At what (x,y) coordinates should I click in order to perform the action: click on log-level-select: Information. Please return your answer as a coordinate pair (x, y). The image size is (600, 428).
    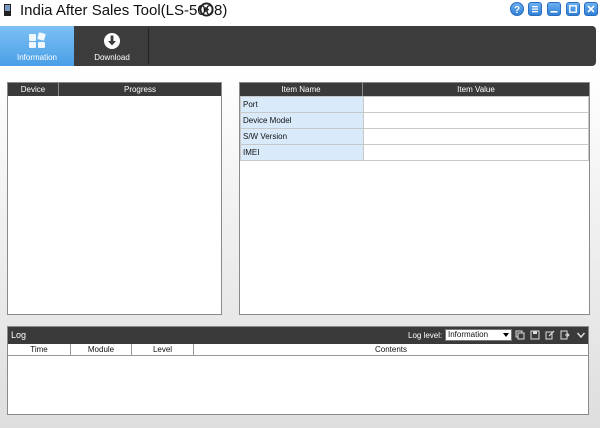
    Looking at the image, I should click on (478, 335).